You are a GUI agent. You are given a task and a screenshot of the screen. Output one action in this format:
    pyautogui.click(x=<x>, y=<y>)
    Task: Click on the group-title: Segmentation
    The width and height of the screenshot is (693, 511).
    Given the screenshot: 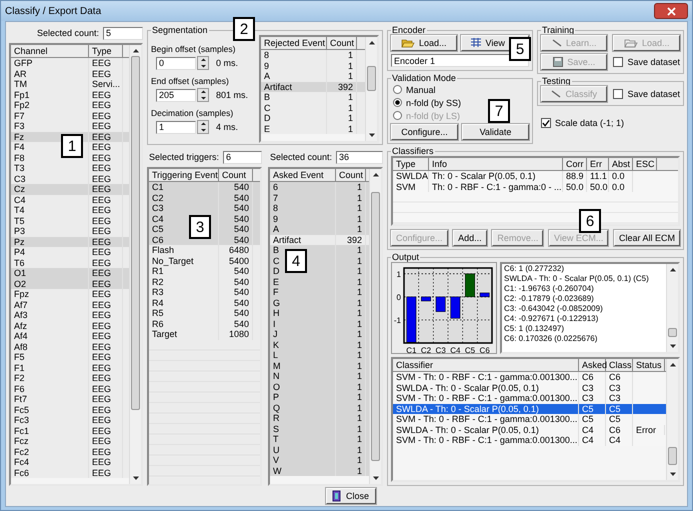 What is the action you would take?
    pyautogui.click(x=180, y=30)
    